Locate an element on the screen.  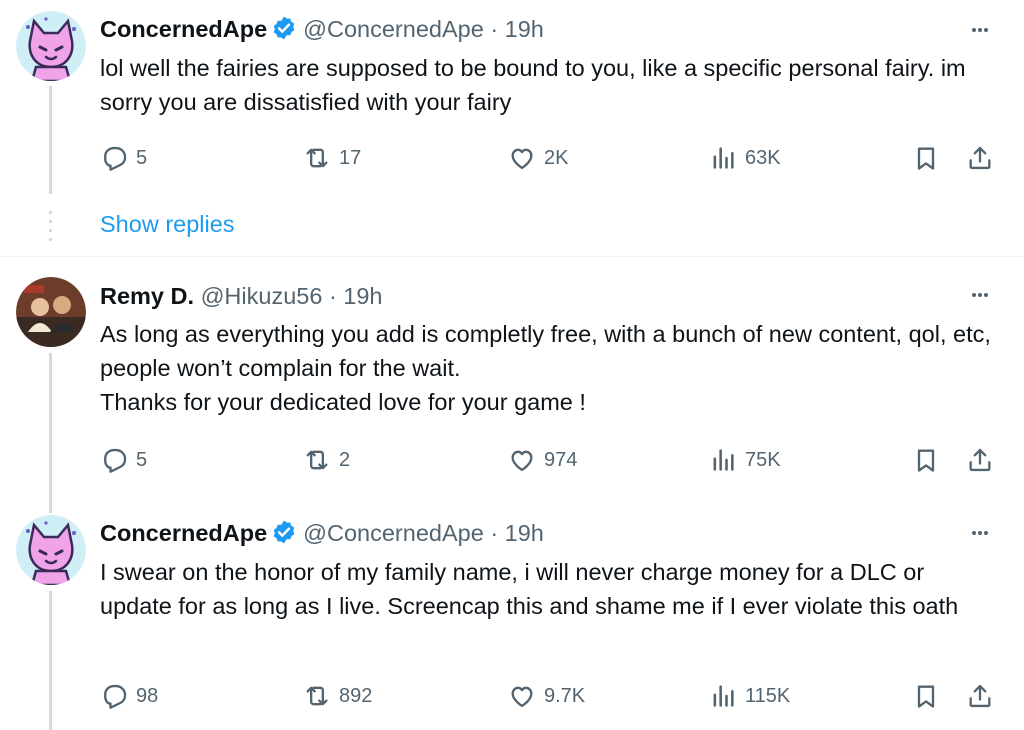
like-count: 9.7K is located at coordinates (565, 695).